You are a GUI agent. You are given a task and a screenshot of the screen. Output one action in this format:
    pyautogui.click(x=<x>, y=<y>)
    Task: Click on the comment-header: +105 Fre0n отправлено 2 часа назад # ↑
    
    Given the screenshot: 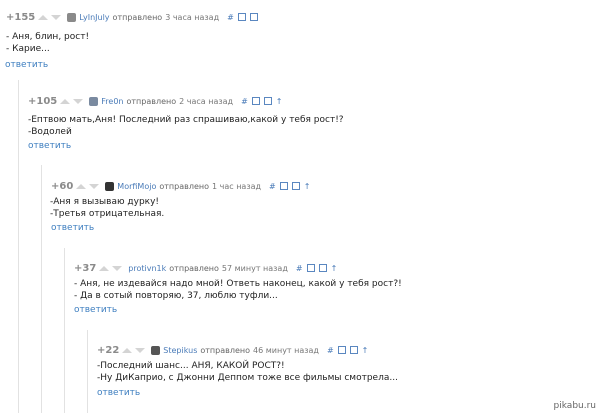 What is the action you would take?
    pyautogui.click(x=157, y=101)
    